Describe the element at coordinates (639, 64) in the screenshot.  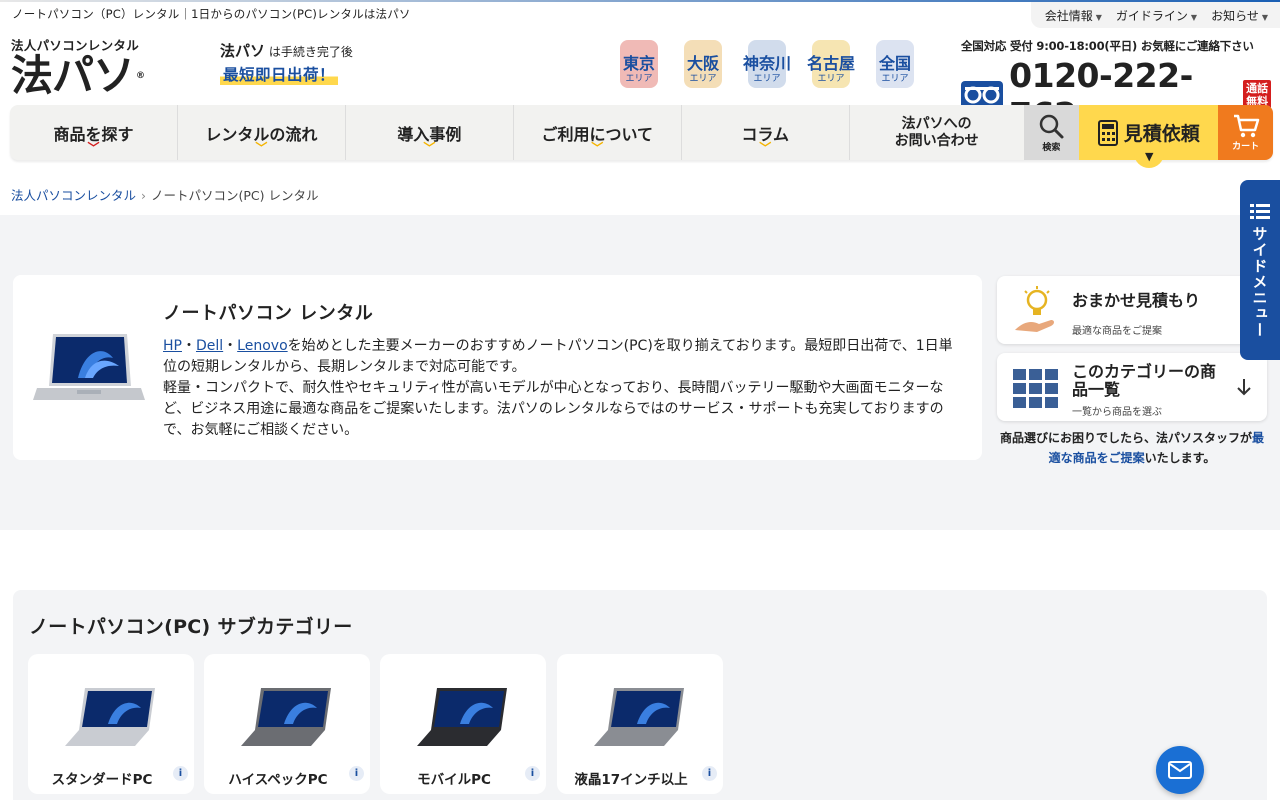
I see `area-link-0: 東京 エリア` at that location.